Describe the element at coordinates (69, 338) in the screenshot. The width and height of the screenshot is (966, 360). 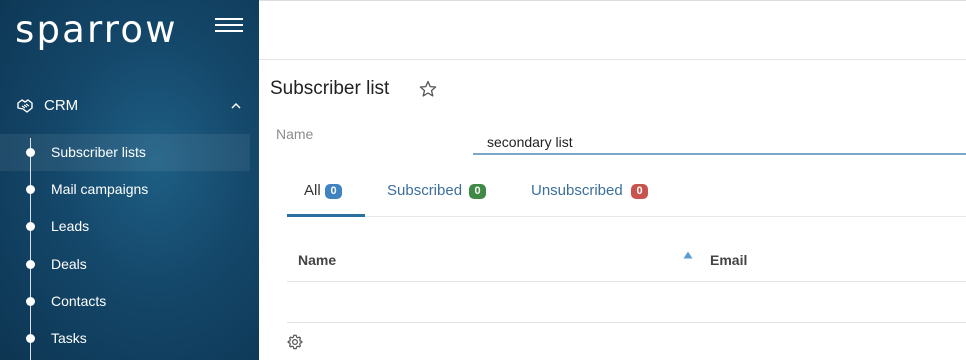
I see `sidebar-item-label: Tasks` at that location.